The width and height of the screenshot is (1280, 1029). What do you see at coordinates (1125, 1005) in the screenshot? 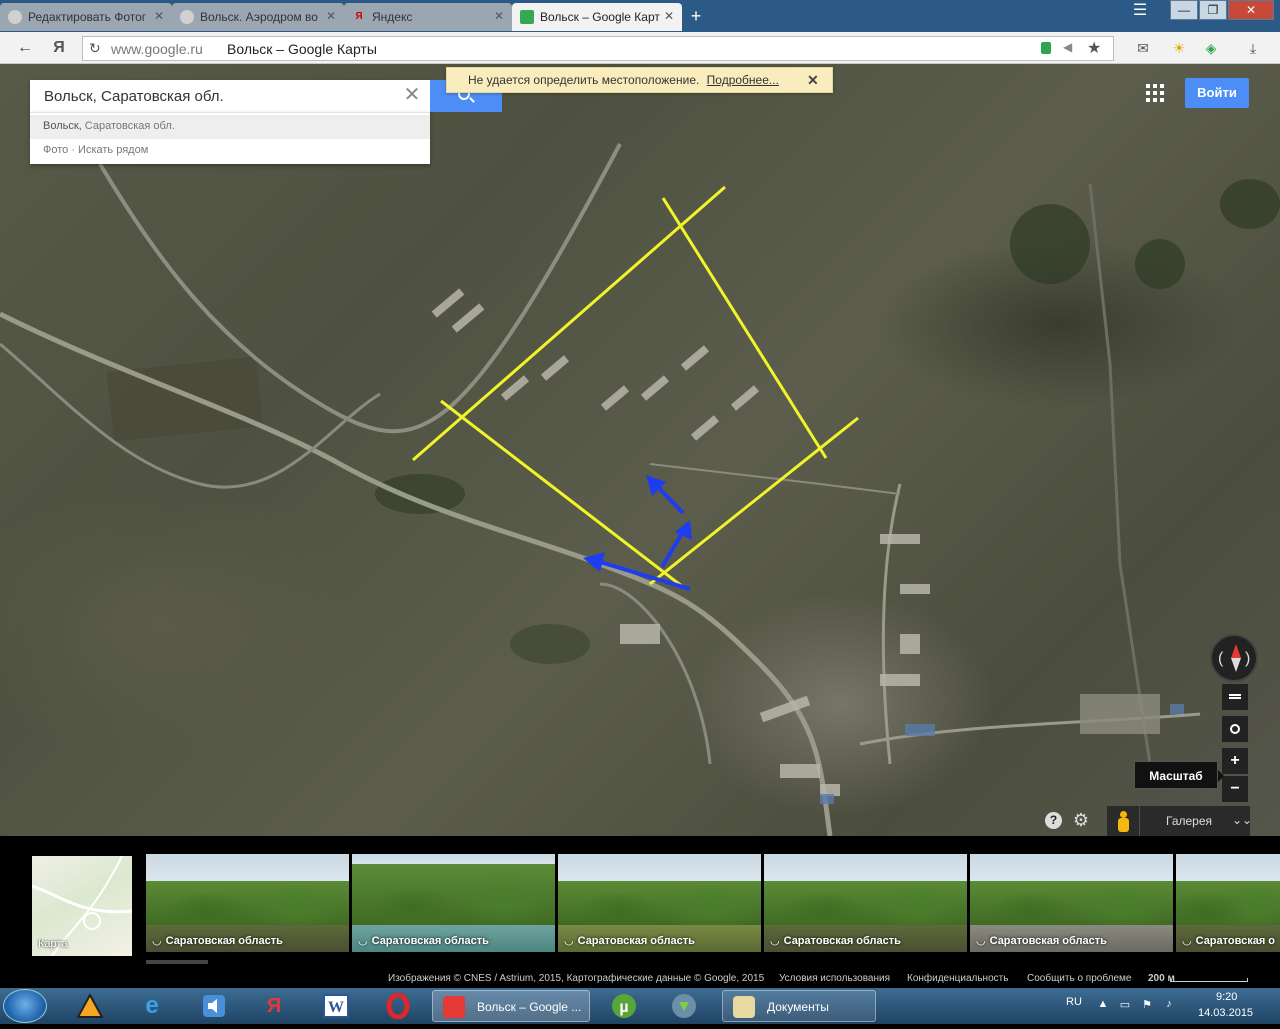
I see `network-icon: ▭` at bounding box center [1125, 1005].